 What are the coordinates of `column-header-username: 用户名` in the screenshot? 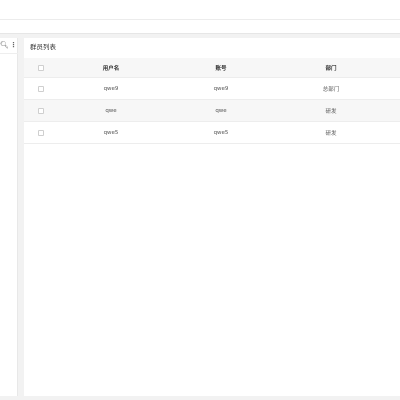 It's located at (111, 67).